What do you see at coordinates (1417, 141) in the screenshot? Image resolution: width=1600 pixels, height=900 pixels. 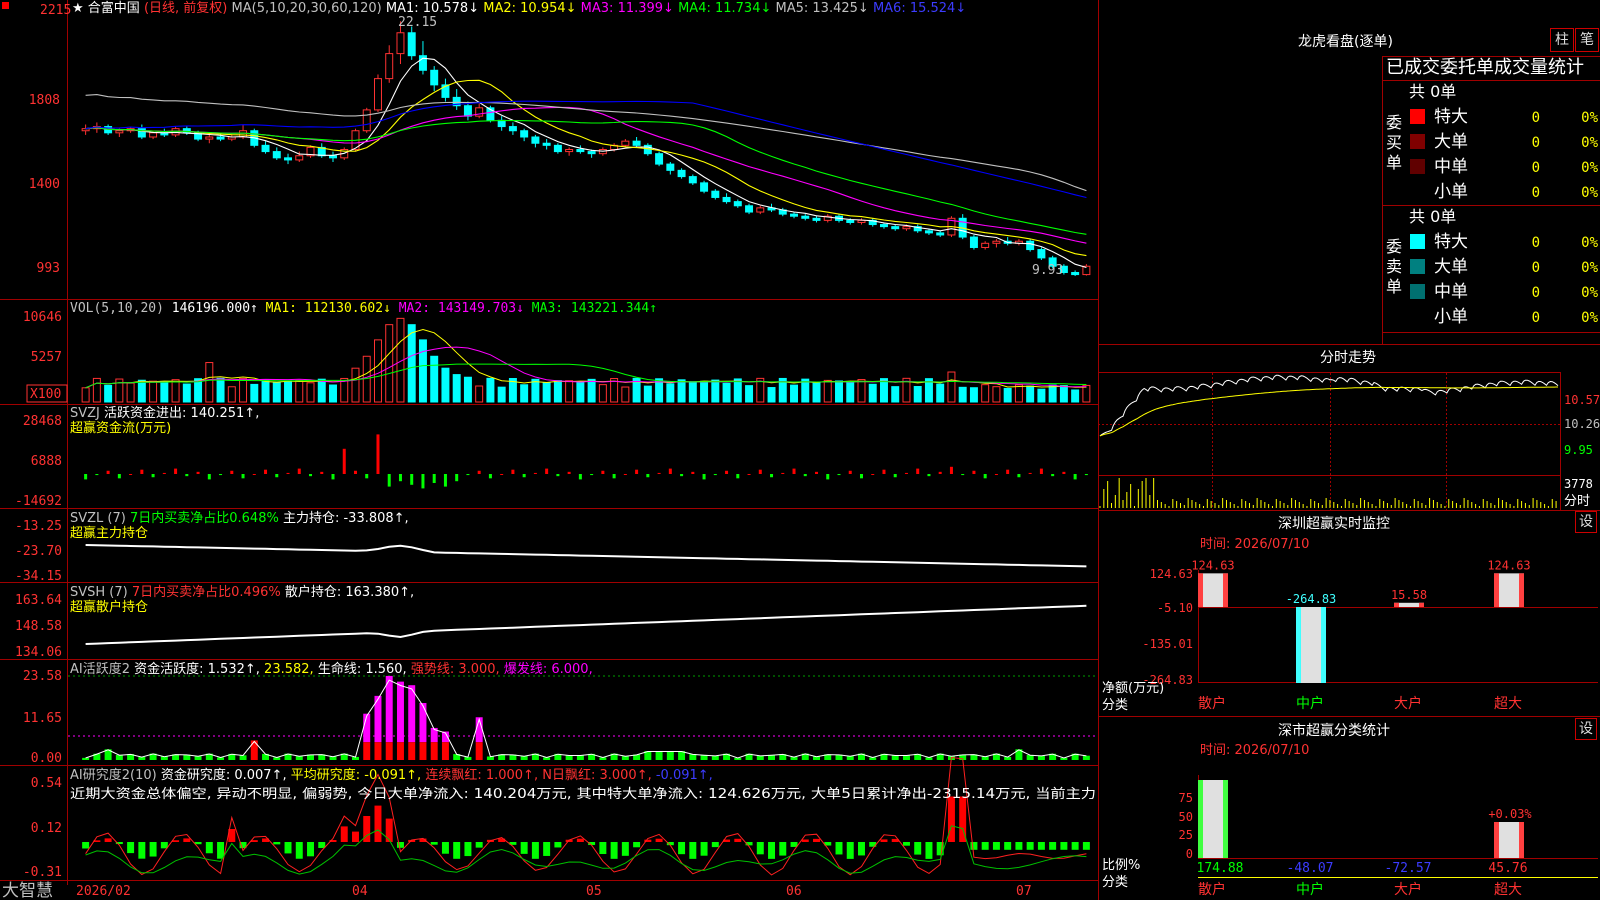 I see `size-swatch` at bounding box center [1417, 141].